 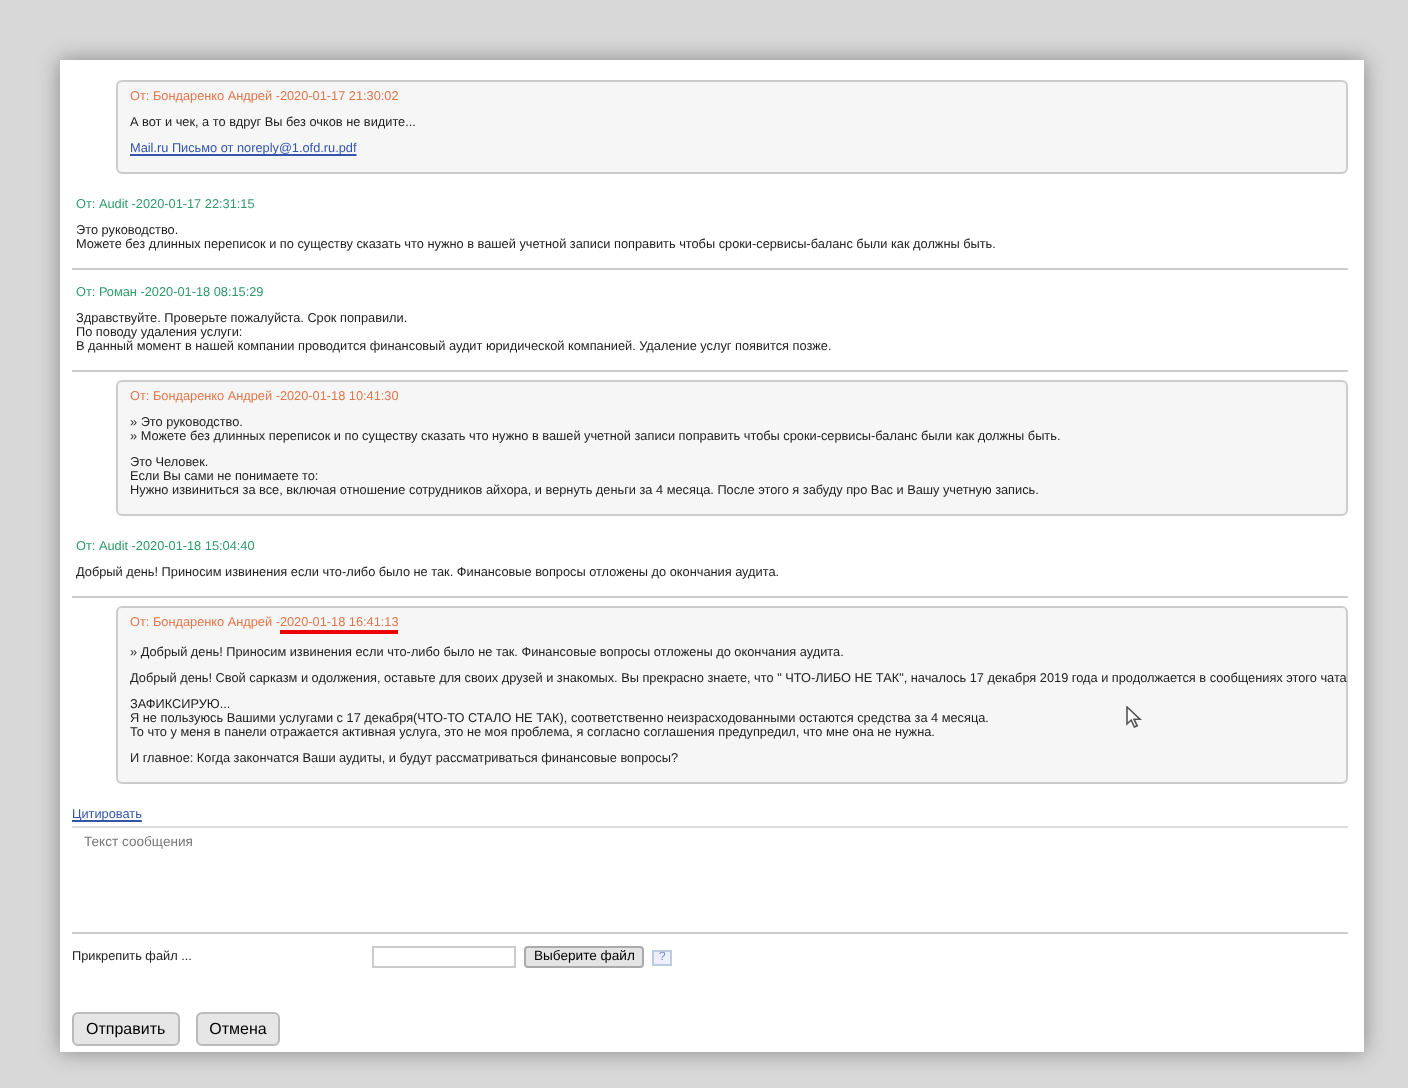 I want to click on cursor-icon, so click(x=1134, y=717).